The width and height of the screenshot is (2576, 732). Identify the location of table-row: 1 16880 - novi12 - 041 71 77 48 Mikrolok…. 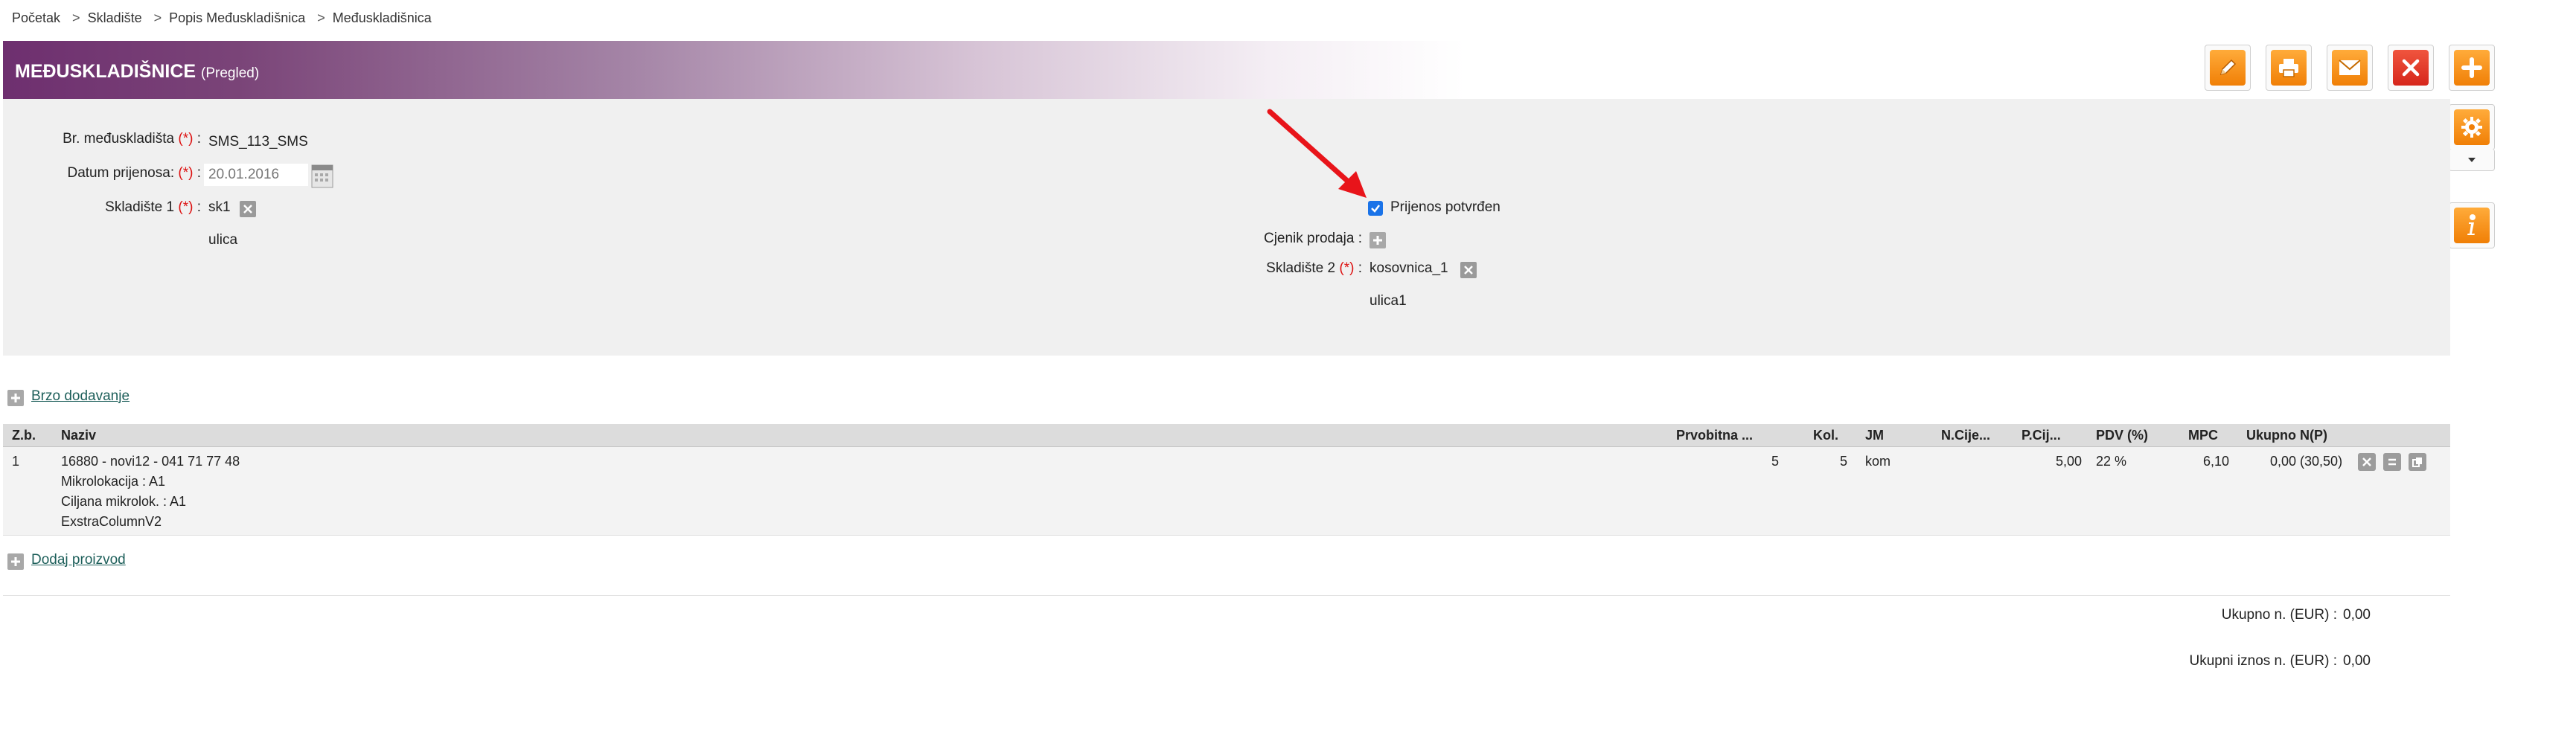
(1226, 491).